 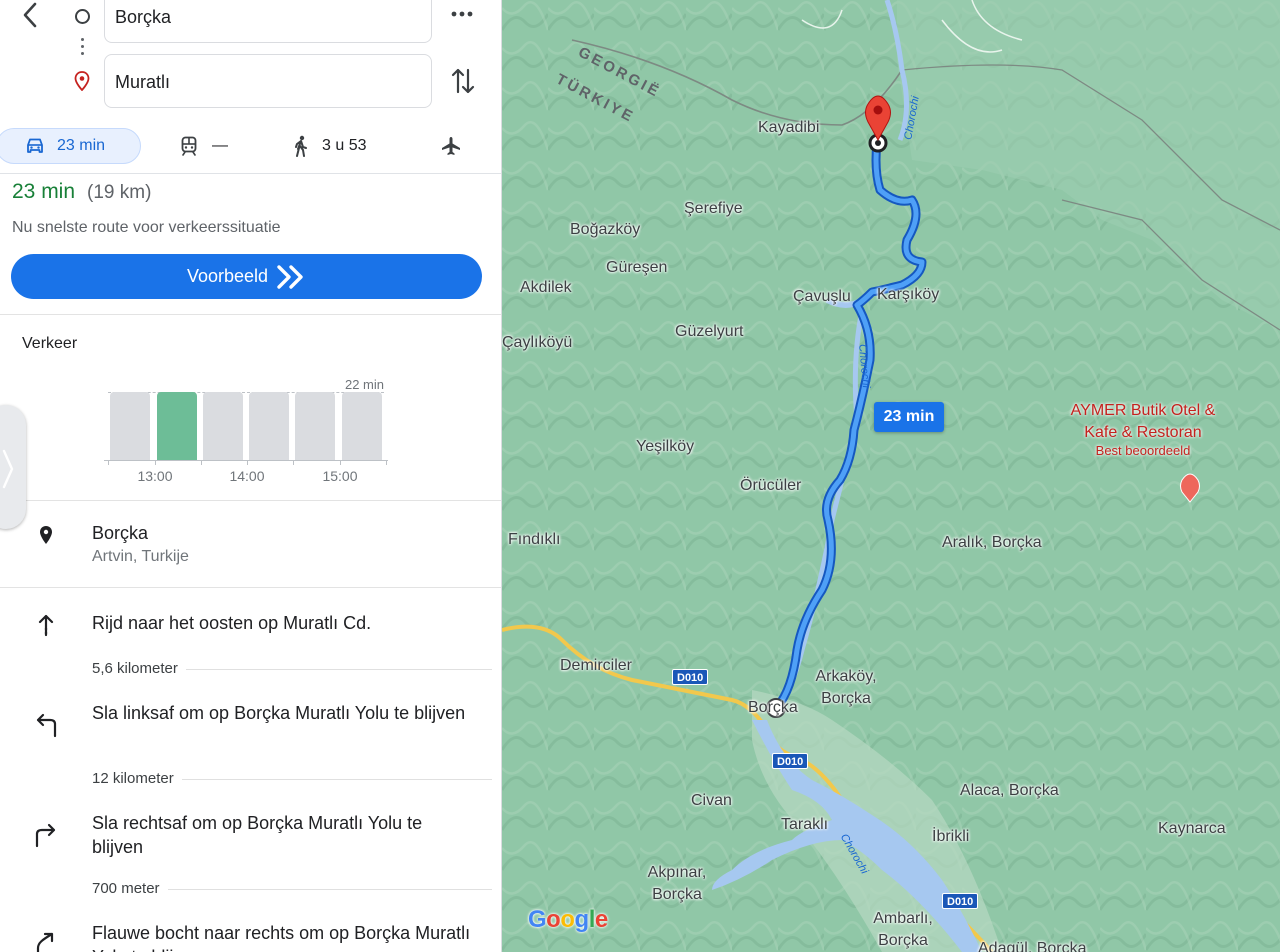 I want to click on double-chevron-right-icon, so click(x=290, y=276).